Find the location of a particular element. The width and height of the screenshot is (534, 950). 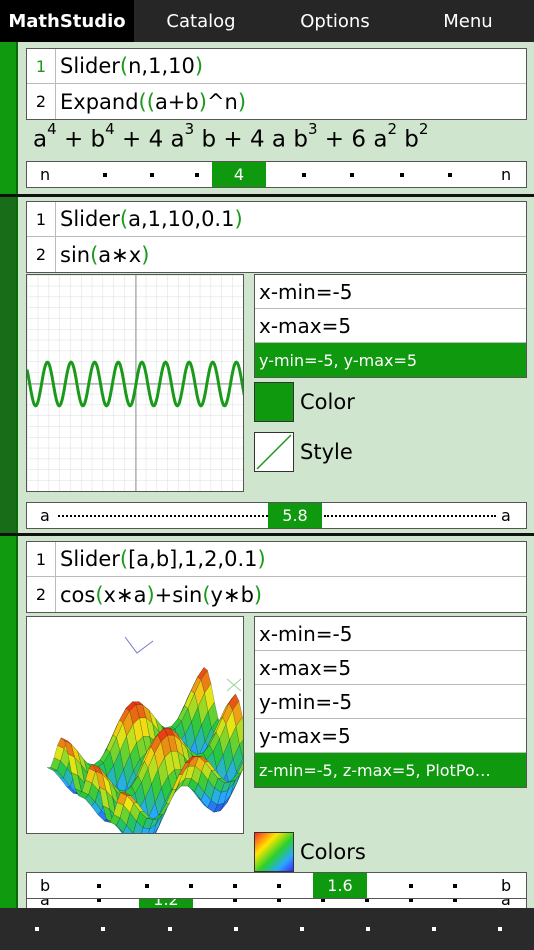

plot-2d is located at coordinates (135, 383).